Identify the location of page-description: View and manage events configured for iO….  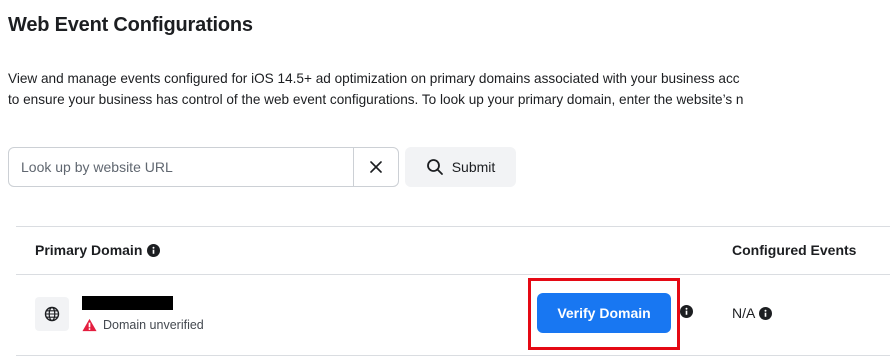
(448, 89).